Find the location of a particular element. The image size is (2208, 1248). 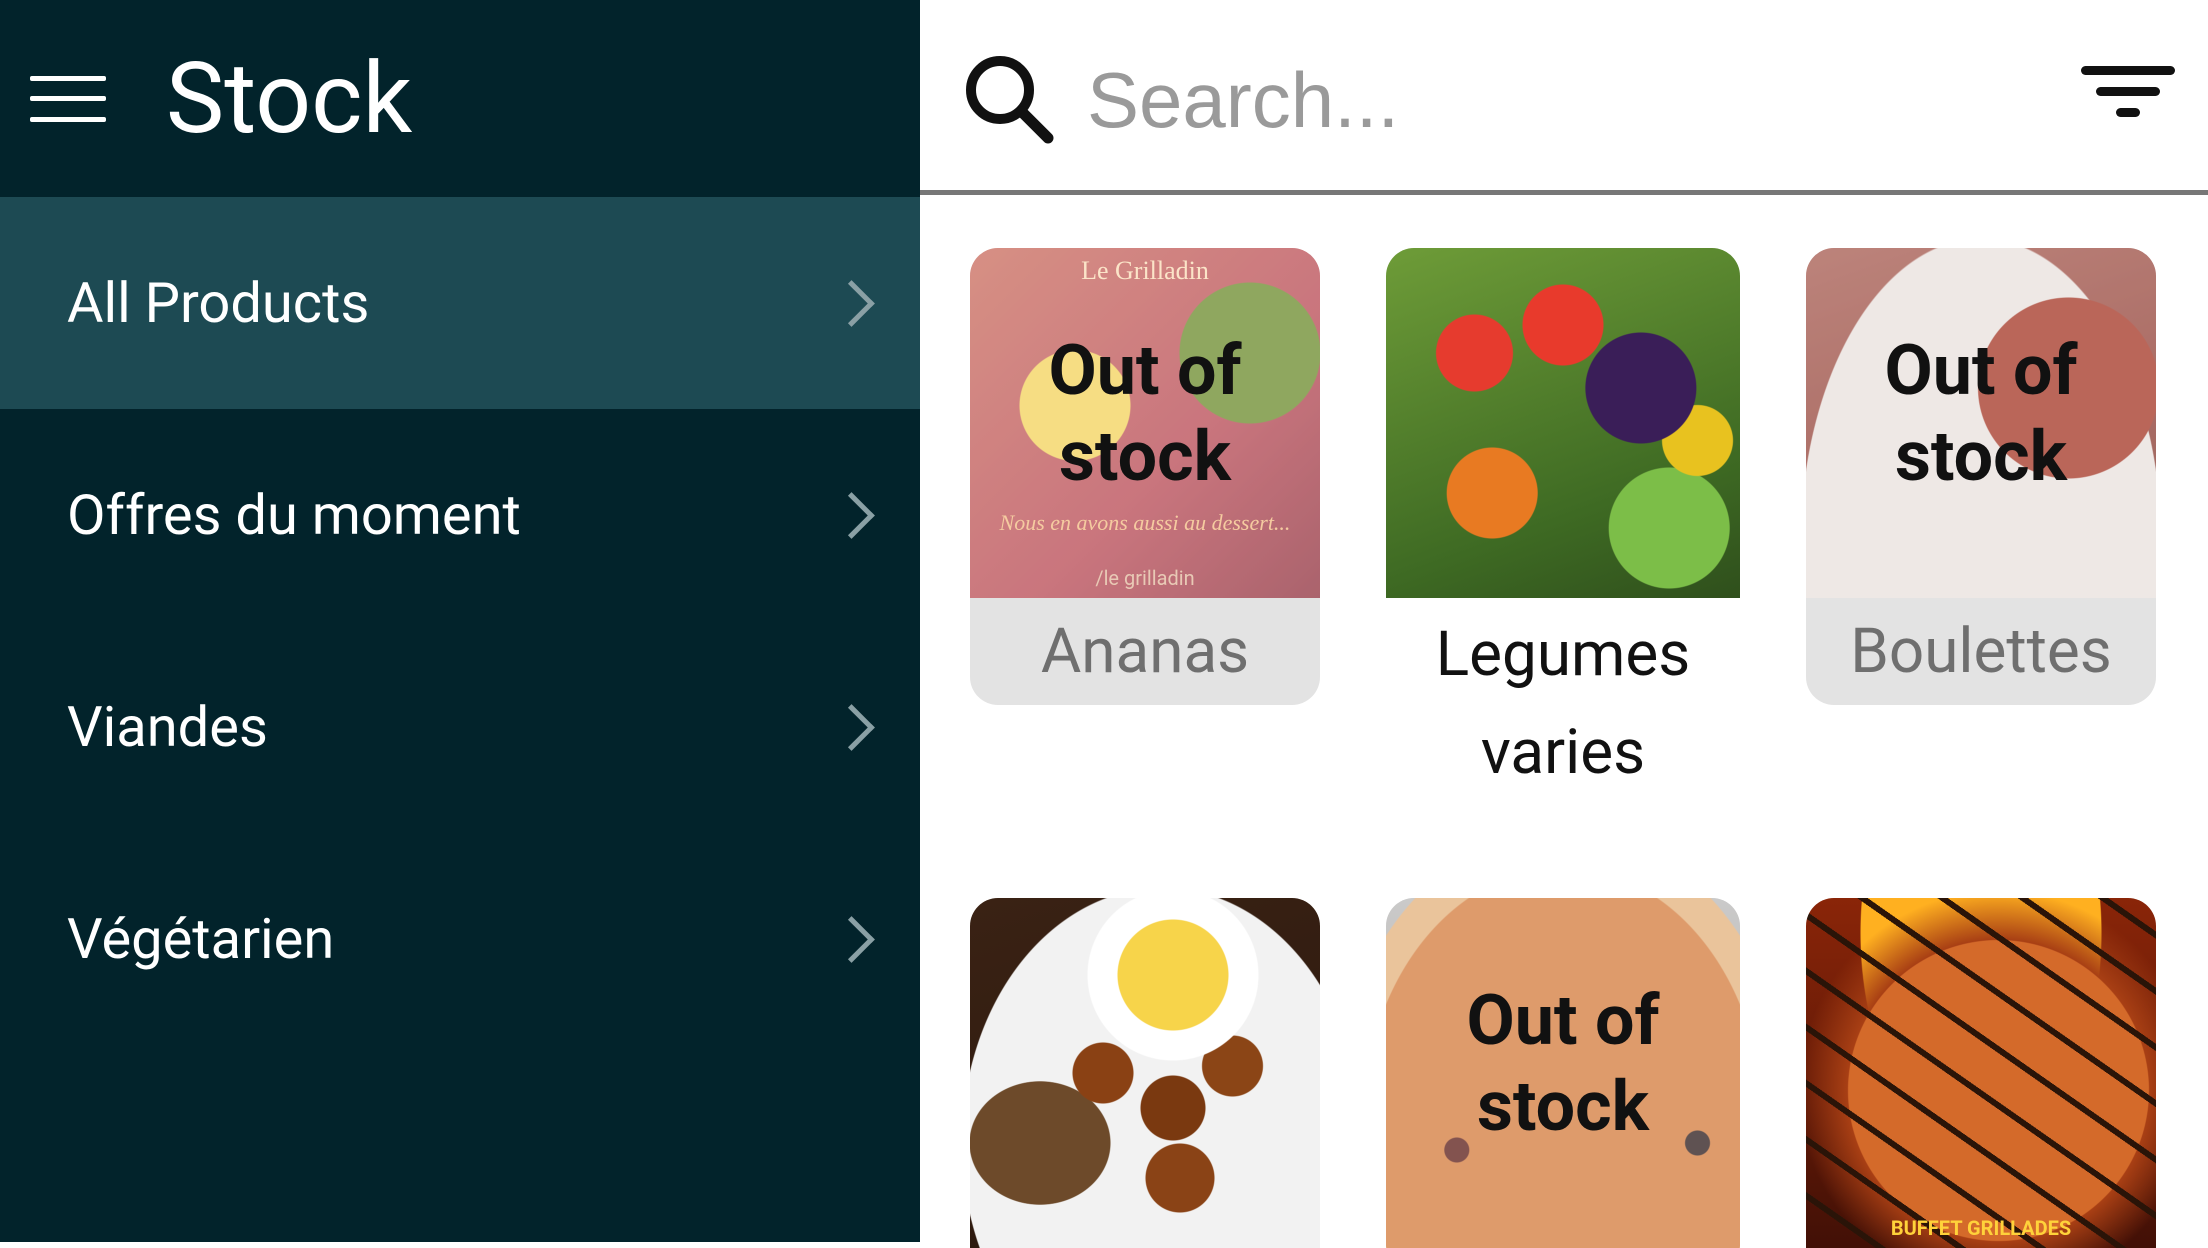

sidebar-item-label: Offres du moment is located at coordinates (294, 515).